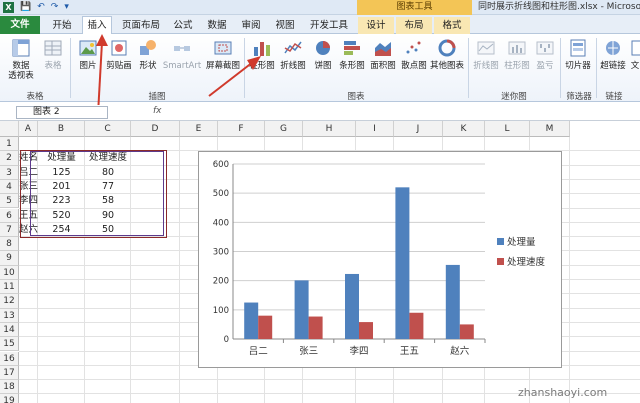 The width and height of the screenshot is (640, 403). I want to click on row-header: 7, so click(9, 230).